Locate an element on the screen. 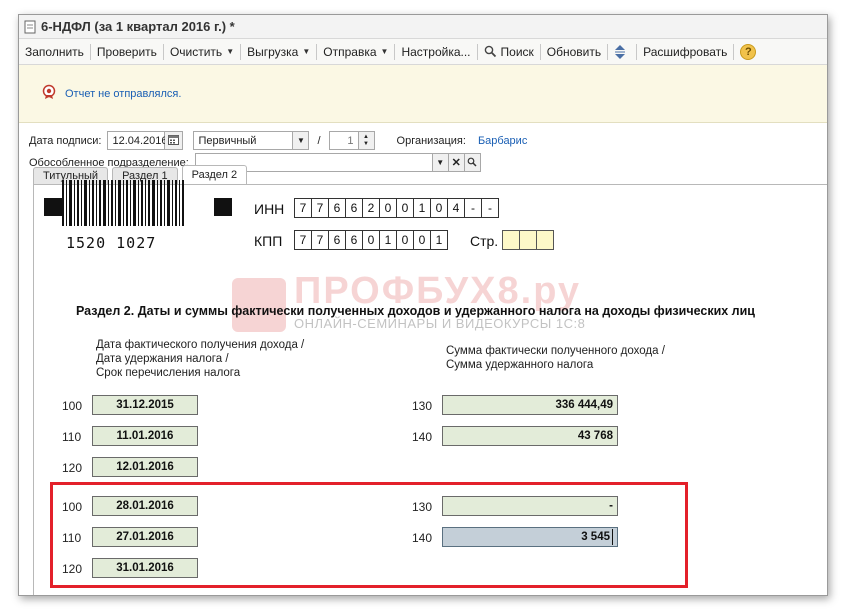  line-code: 110 is located at coordinates (72, 437).